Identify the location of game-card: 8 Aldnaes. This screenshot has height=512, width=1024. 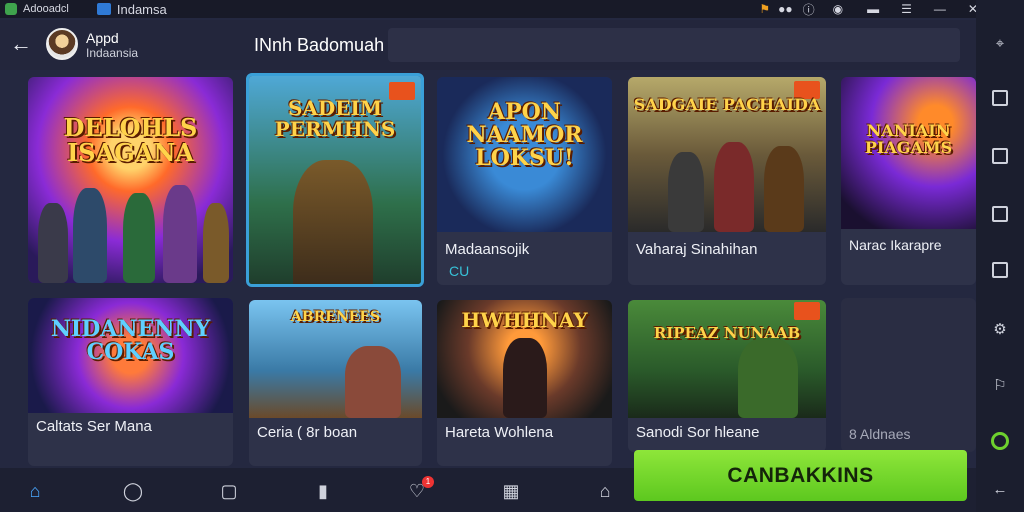
(908, 375).